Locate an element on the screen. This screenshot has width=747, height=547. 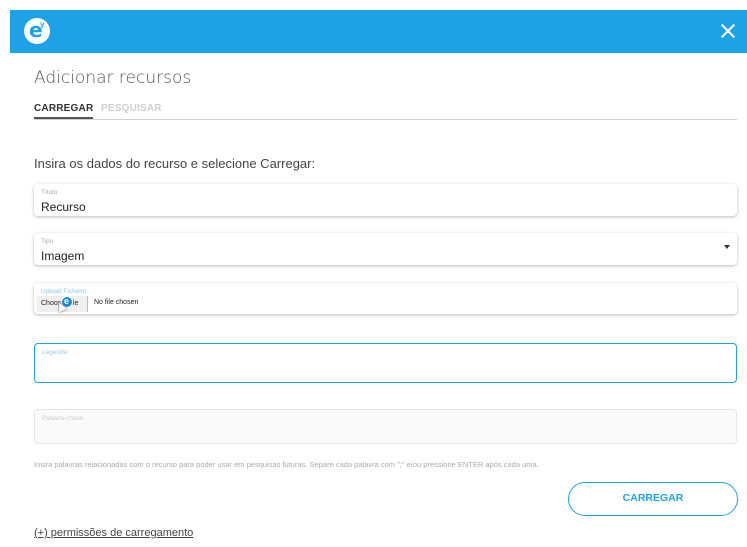
app-logo: e y is located at coordinates (37, 31).